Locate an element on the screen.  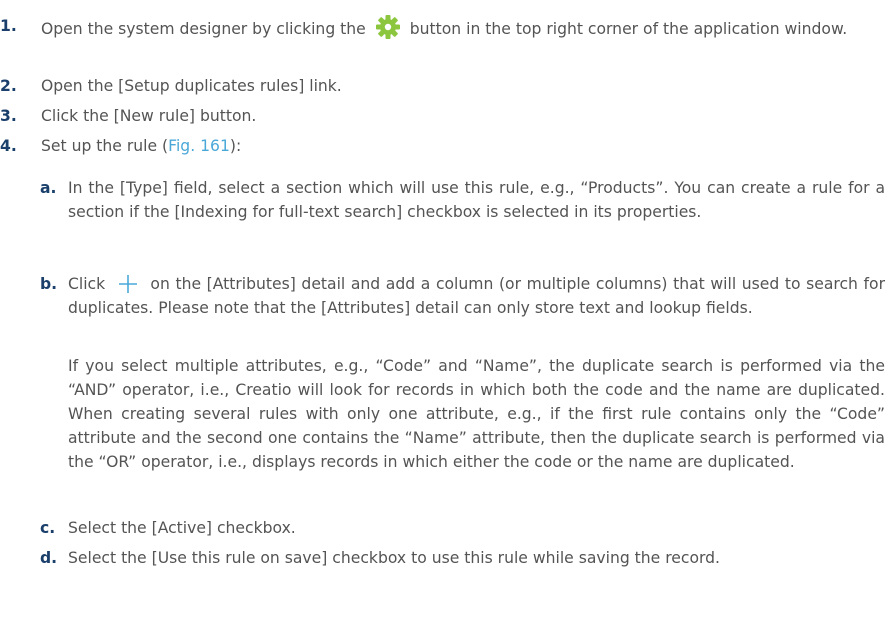
step-text: Click the [New rule] button. is located at coordinates (149, 116).